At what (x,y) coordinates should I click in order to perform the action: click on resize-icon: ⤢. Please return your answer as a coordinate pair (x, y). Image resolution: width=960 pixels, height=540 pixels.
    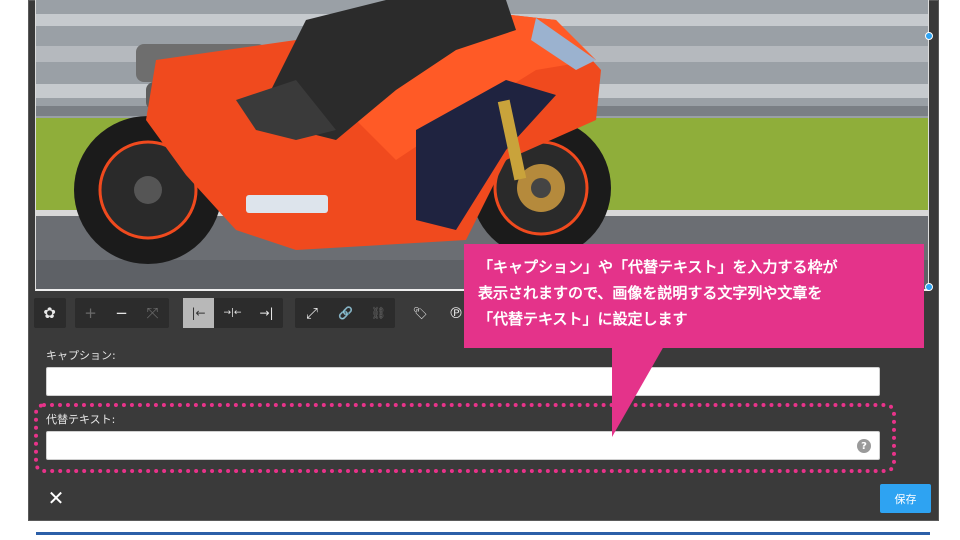
    Looking at the image, I should click on (312, 313).